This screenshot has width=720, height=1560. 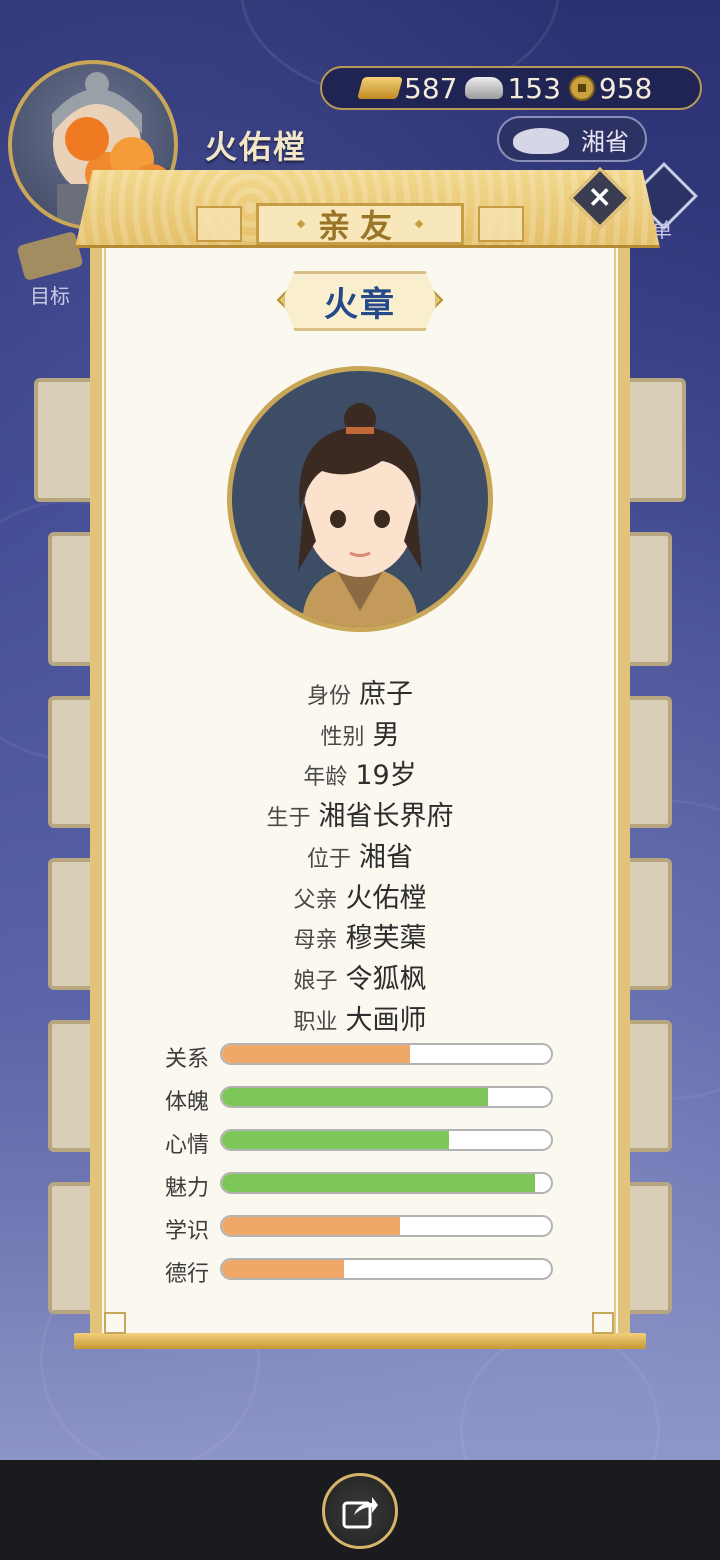 I want to click on info-row: 职业 大画师, so click(x=360, y=1017).